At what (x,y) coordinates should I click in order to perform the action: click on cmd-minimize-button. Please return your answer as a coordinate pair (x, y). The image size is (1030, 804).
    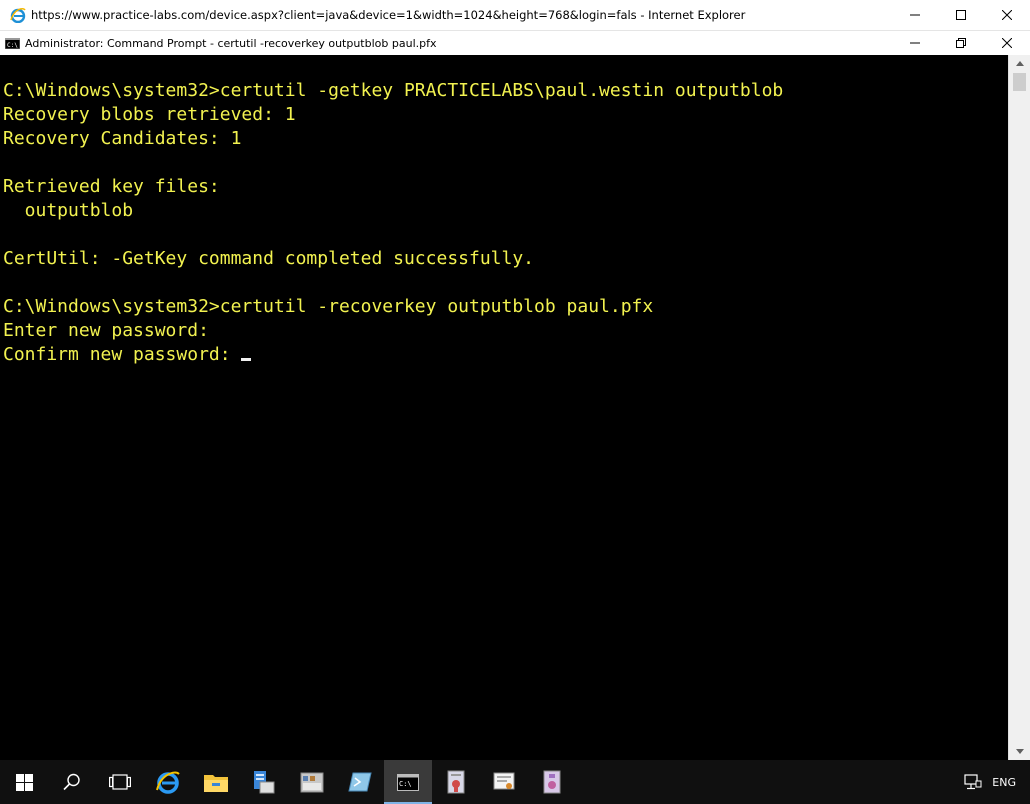
    Looking at the image, I should click on (915, 43).